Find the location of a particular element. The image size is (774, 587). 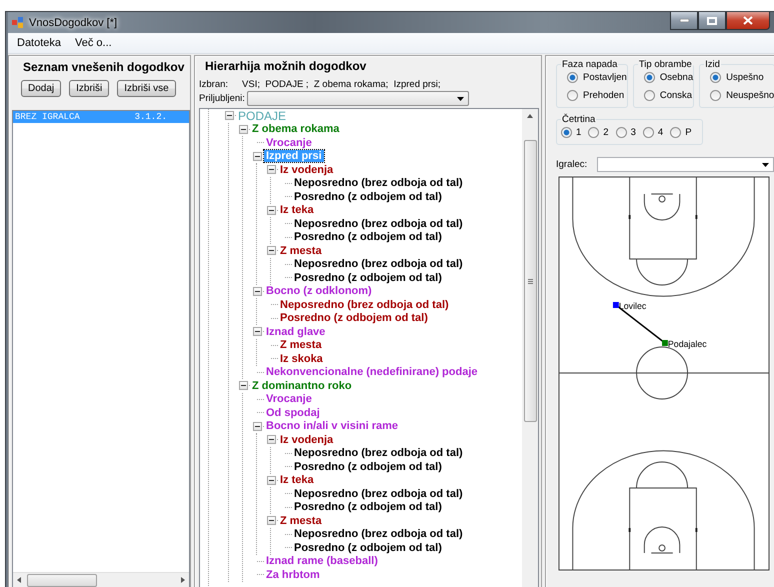

group-title: Tip obrambe is located at coordinates (665, 64).